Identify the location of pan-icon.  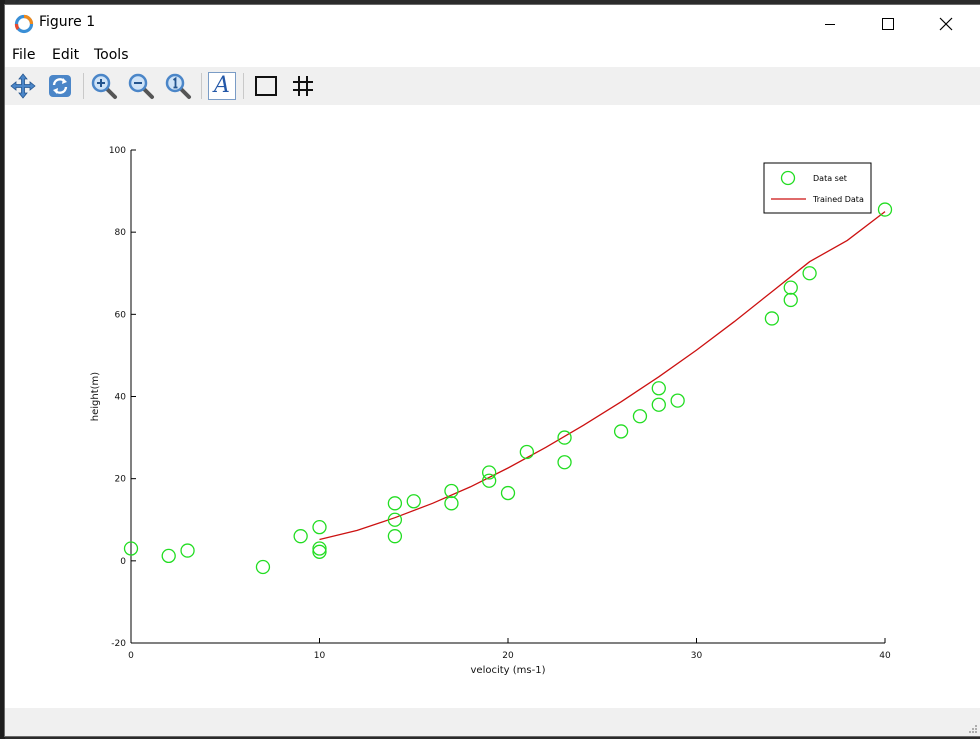
(23, 86).